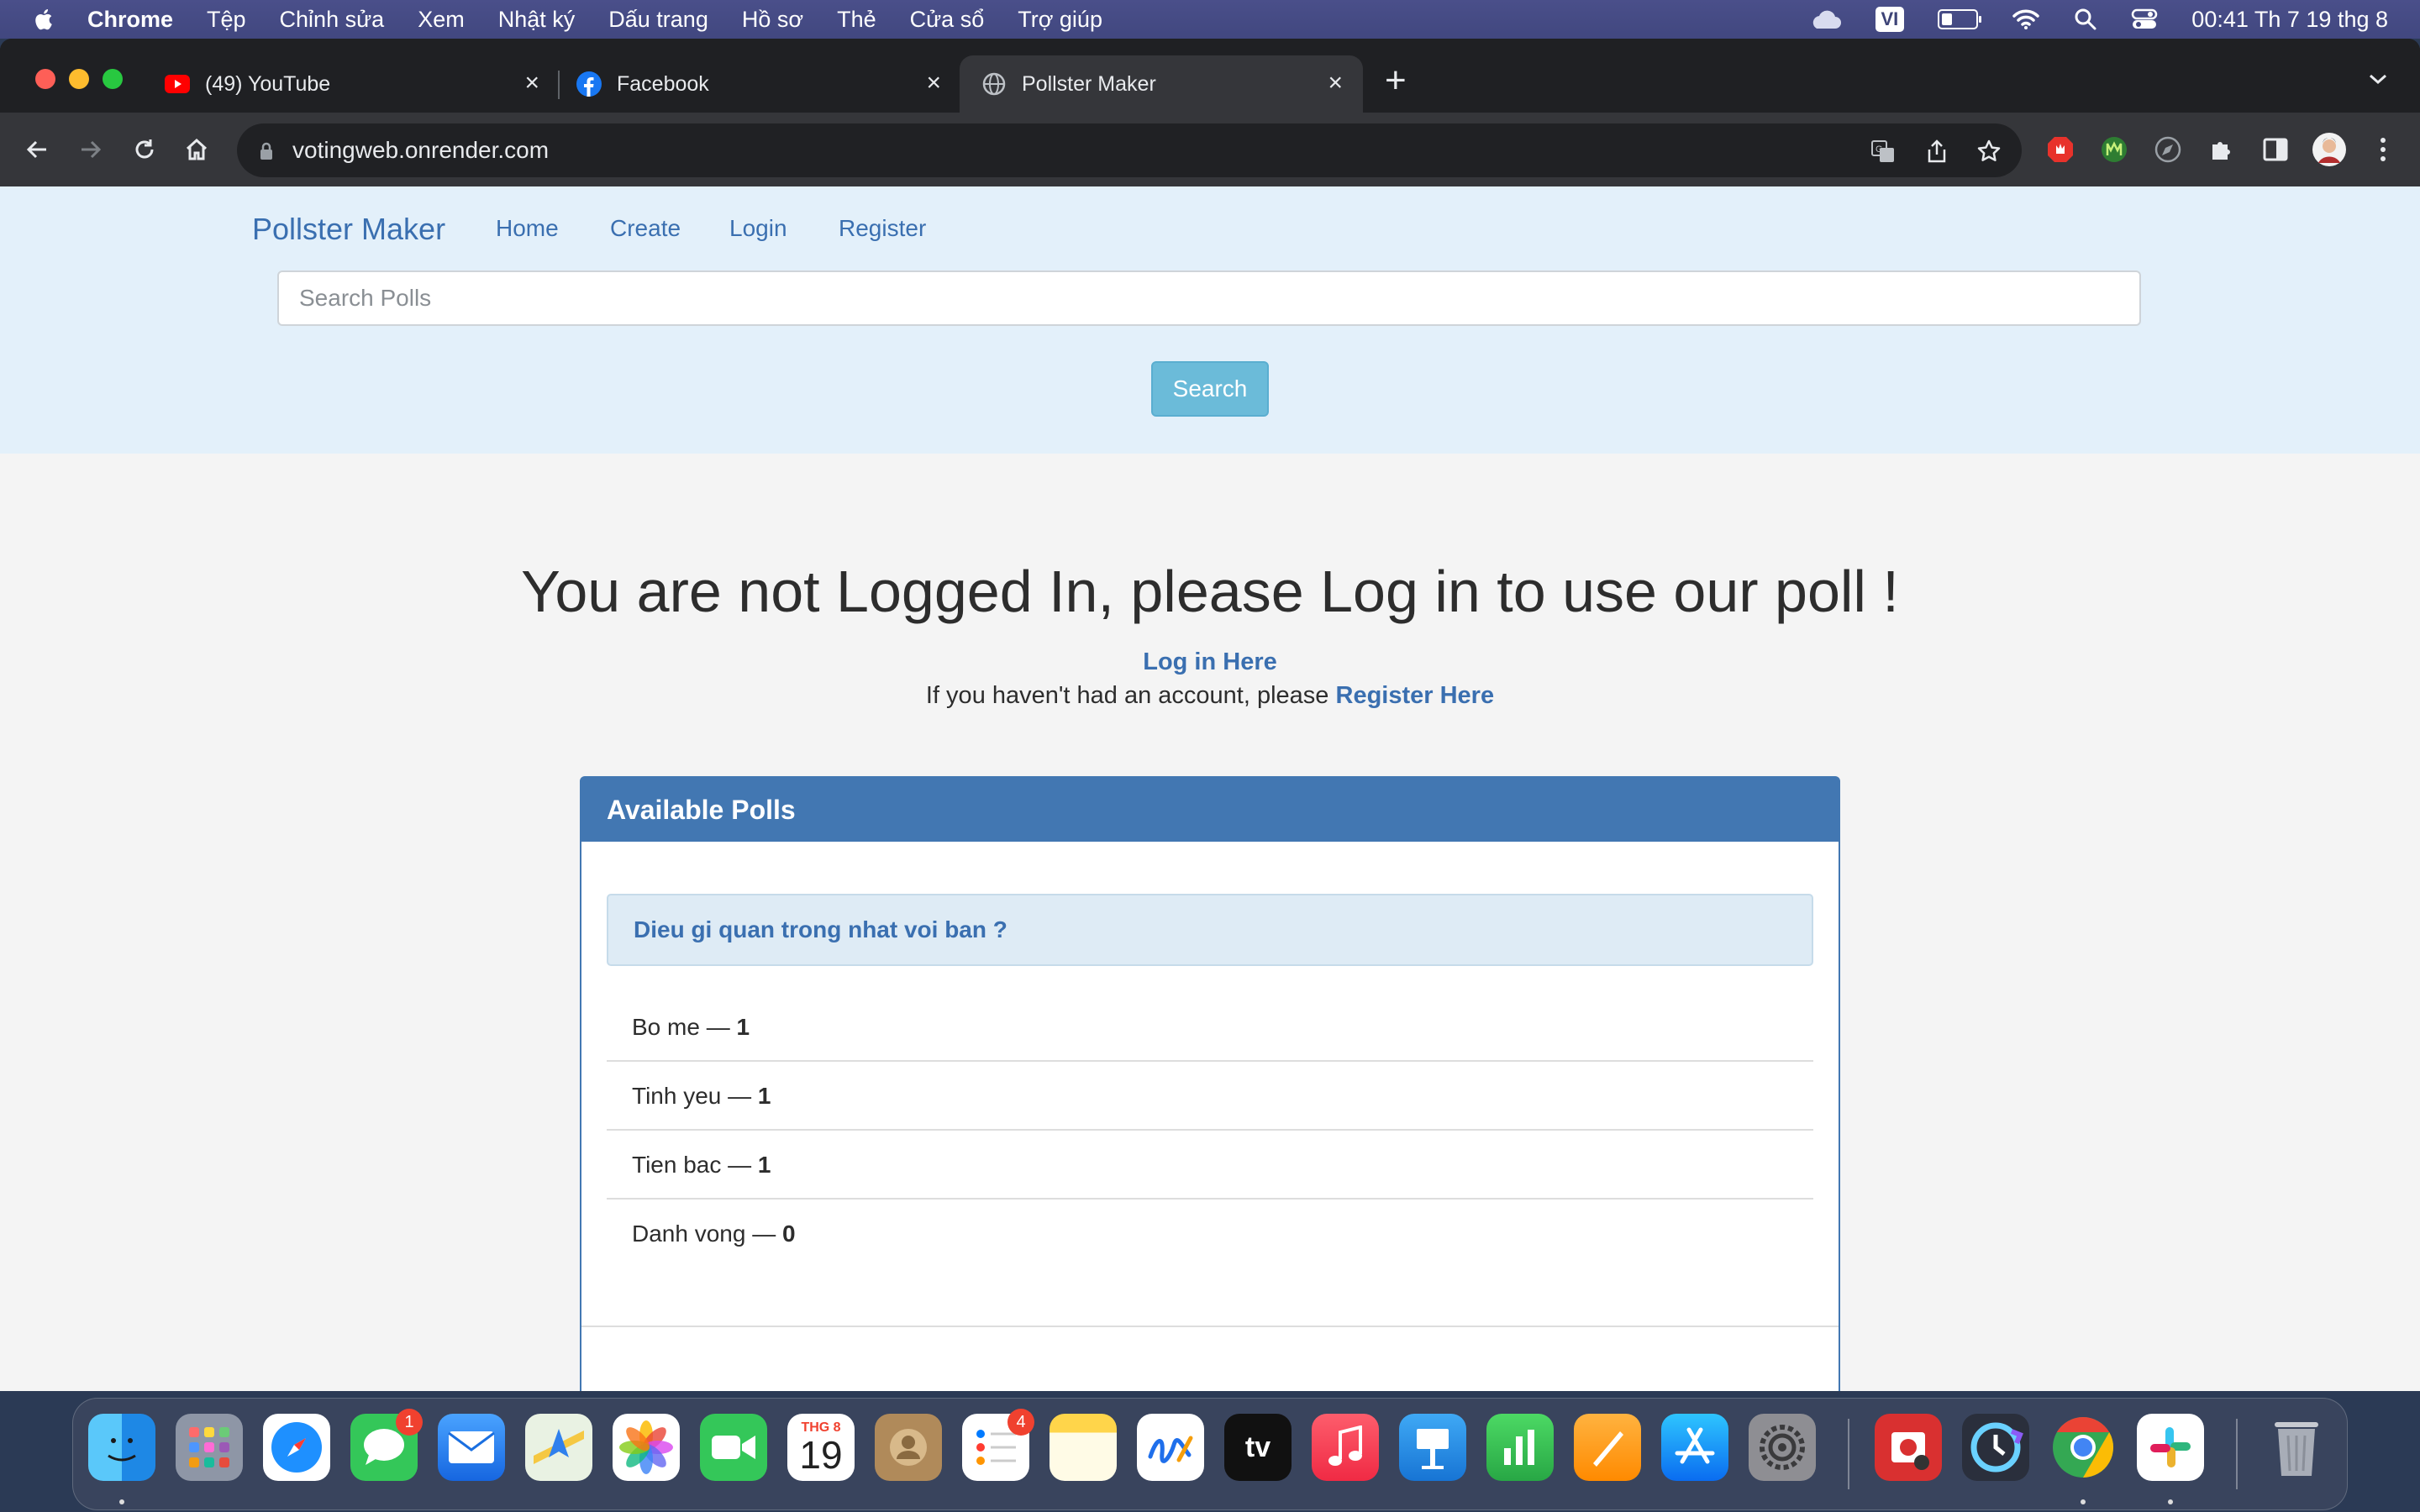  I want to click on battery-icon, so click(1960, 19).